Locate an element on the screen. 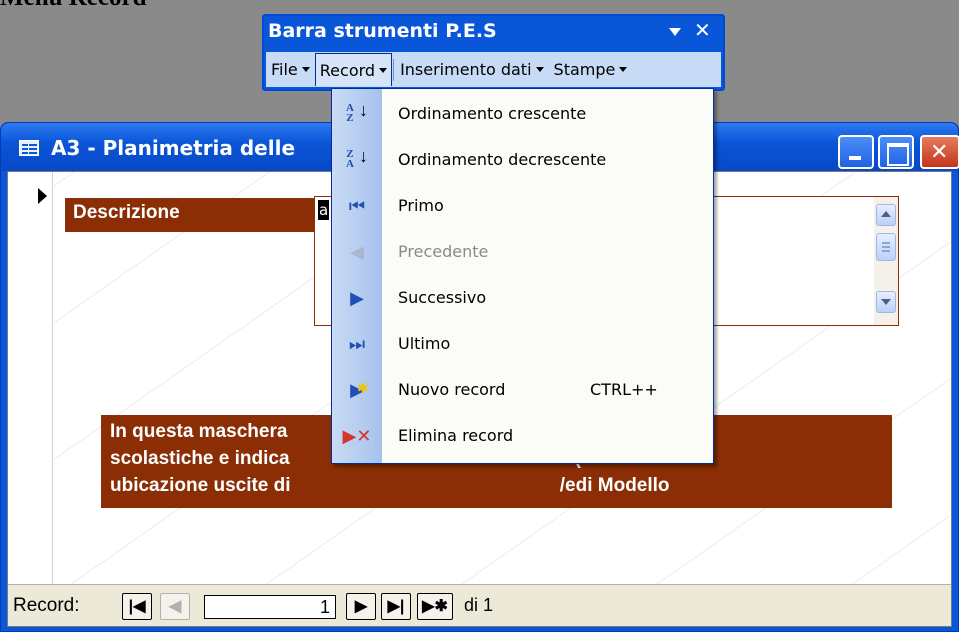 The height and width of the screenshot is (632, 959). menu-item-label: Elimina record is located at coordinates (456, 435).